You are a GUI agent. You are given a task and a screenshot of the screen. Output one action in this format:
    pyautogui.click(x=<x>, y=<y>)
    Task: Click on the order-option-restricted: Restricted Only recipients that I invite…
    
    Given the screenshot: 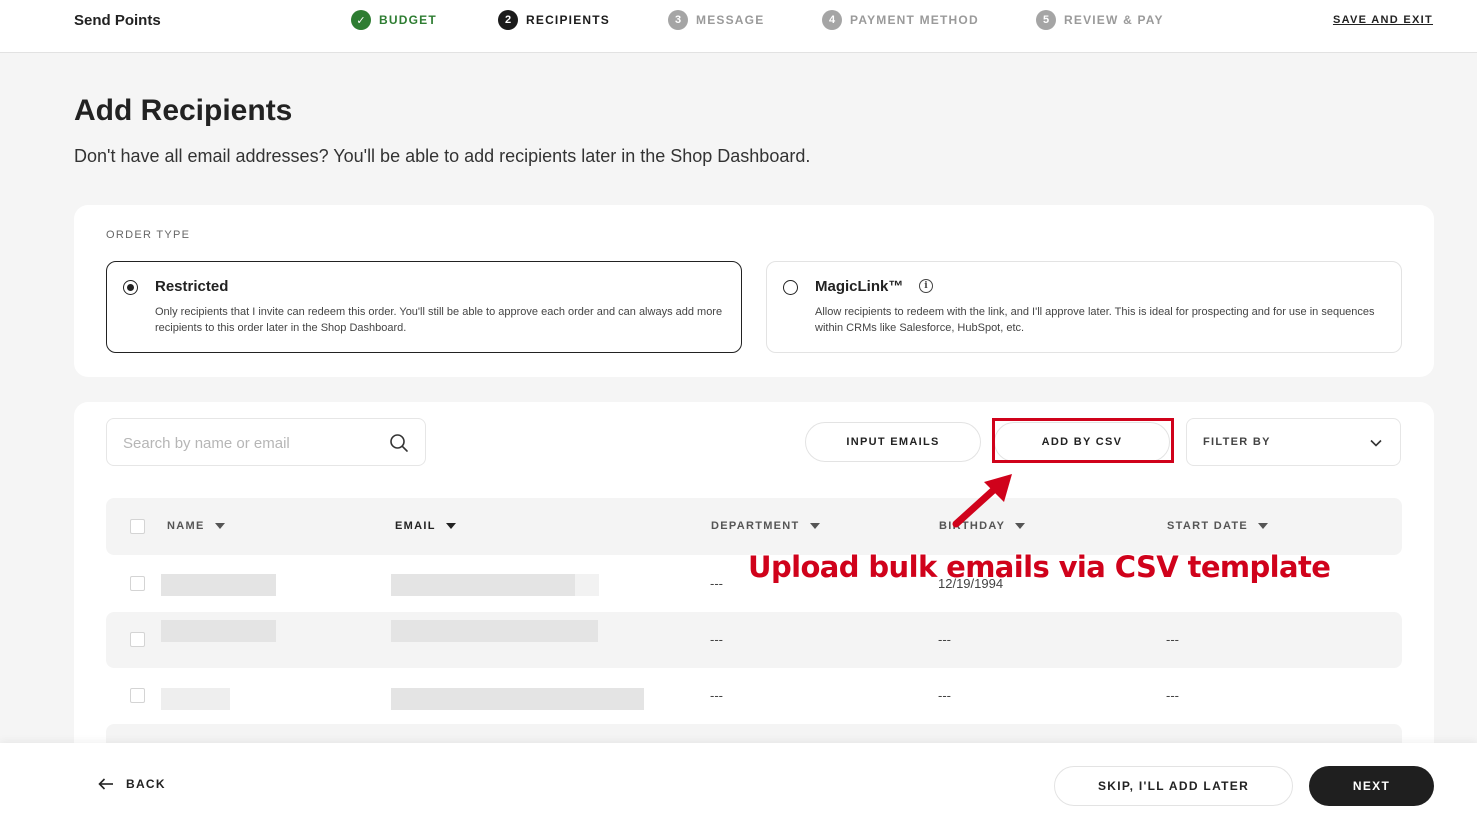 What is the action you would take?
    pyautogui.click(x=424, y=307)
    